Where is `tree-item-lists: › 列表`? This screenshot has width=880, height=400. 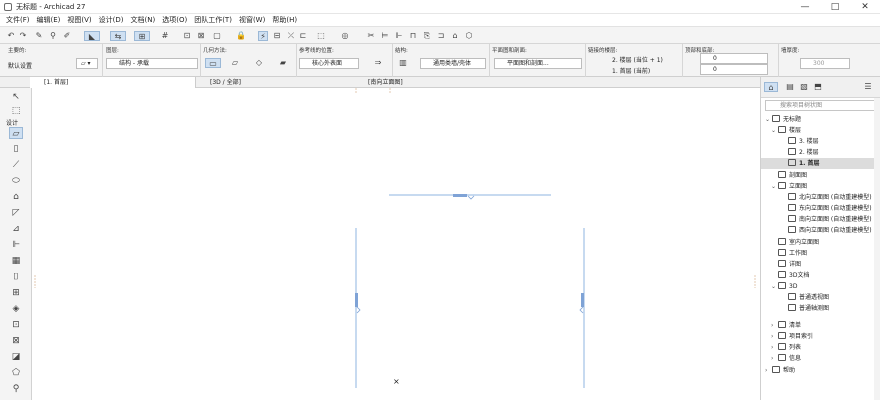 tree-item-lists: › 列表 is located at coordinates (786, 347).